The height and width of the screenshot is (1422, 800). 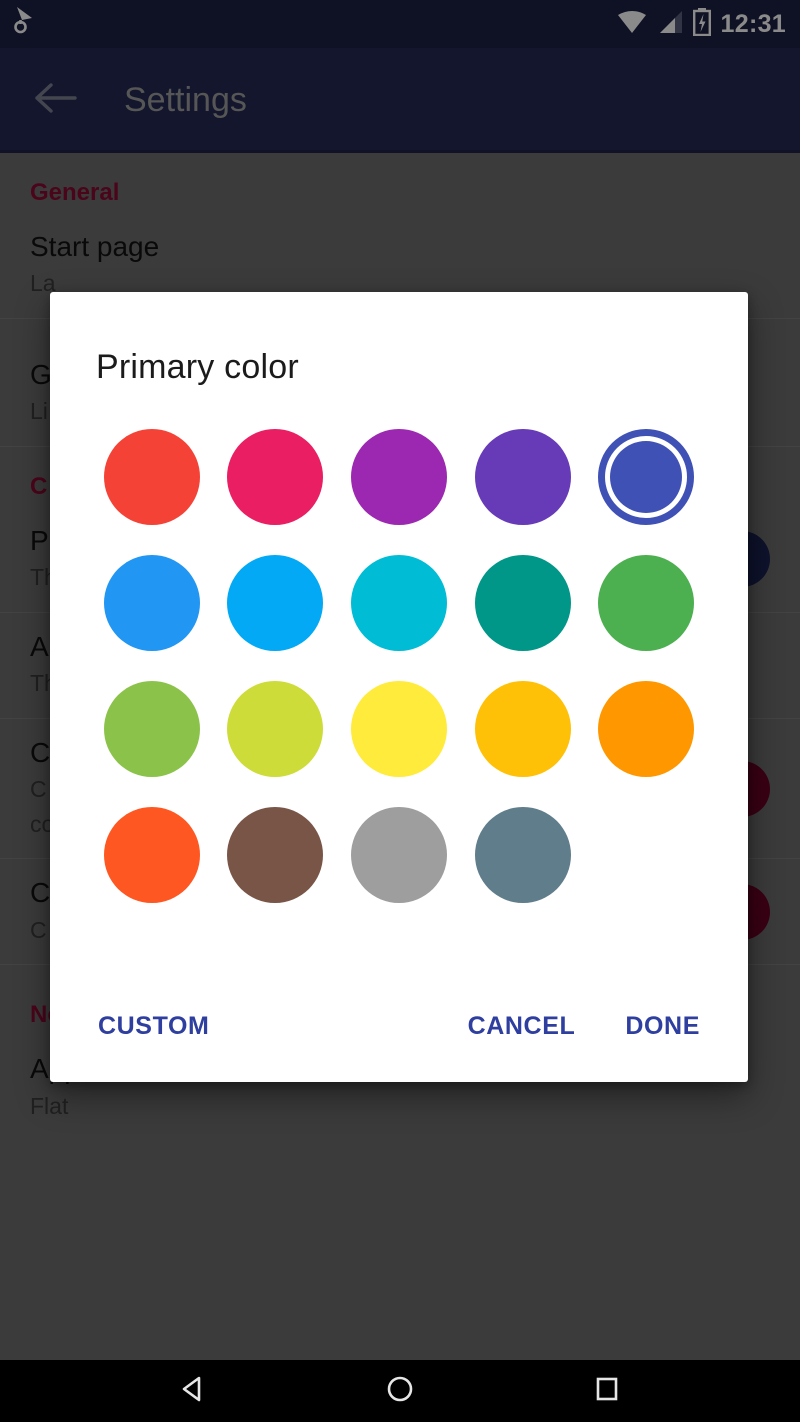 I want to click on color-swatch-amber, so click(x=522, y=729).